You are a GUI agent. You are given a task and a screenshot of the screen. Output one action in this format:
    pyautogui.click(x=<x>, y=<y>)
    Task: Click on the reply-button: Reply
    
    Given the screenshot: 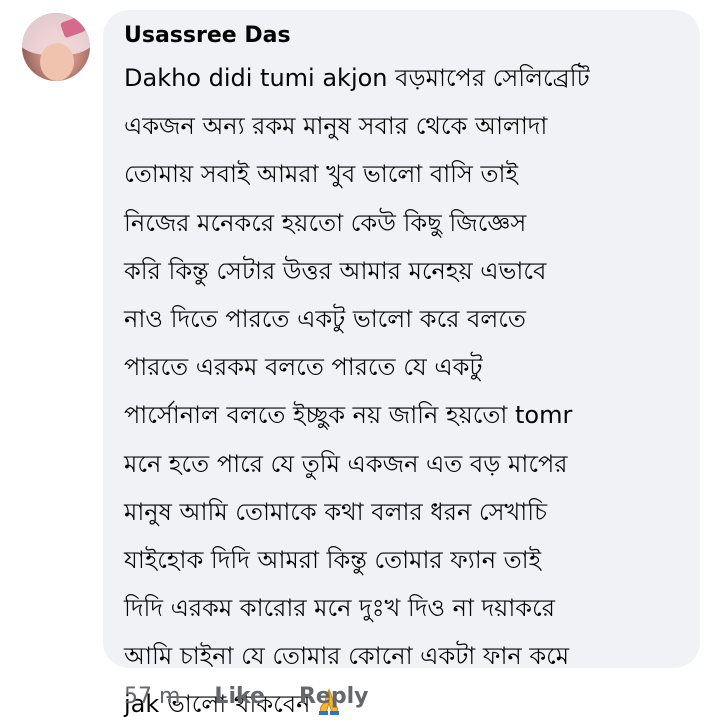 What is the action you would take?
    pyautogui.click(x=334, y=696)
    